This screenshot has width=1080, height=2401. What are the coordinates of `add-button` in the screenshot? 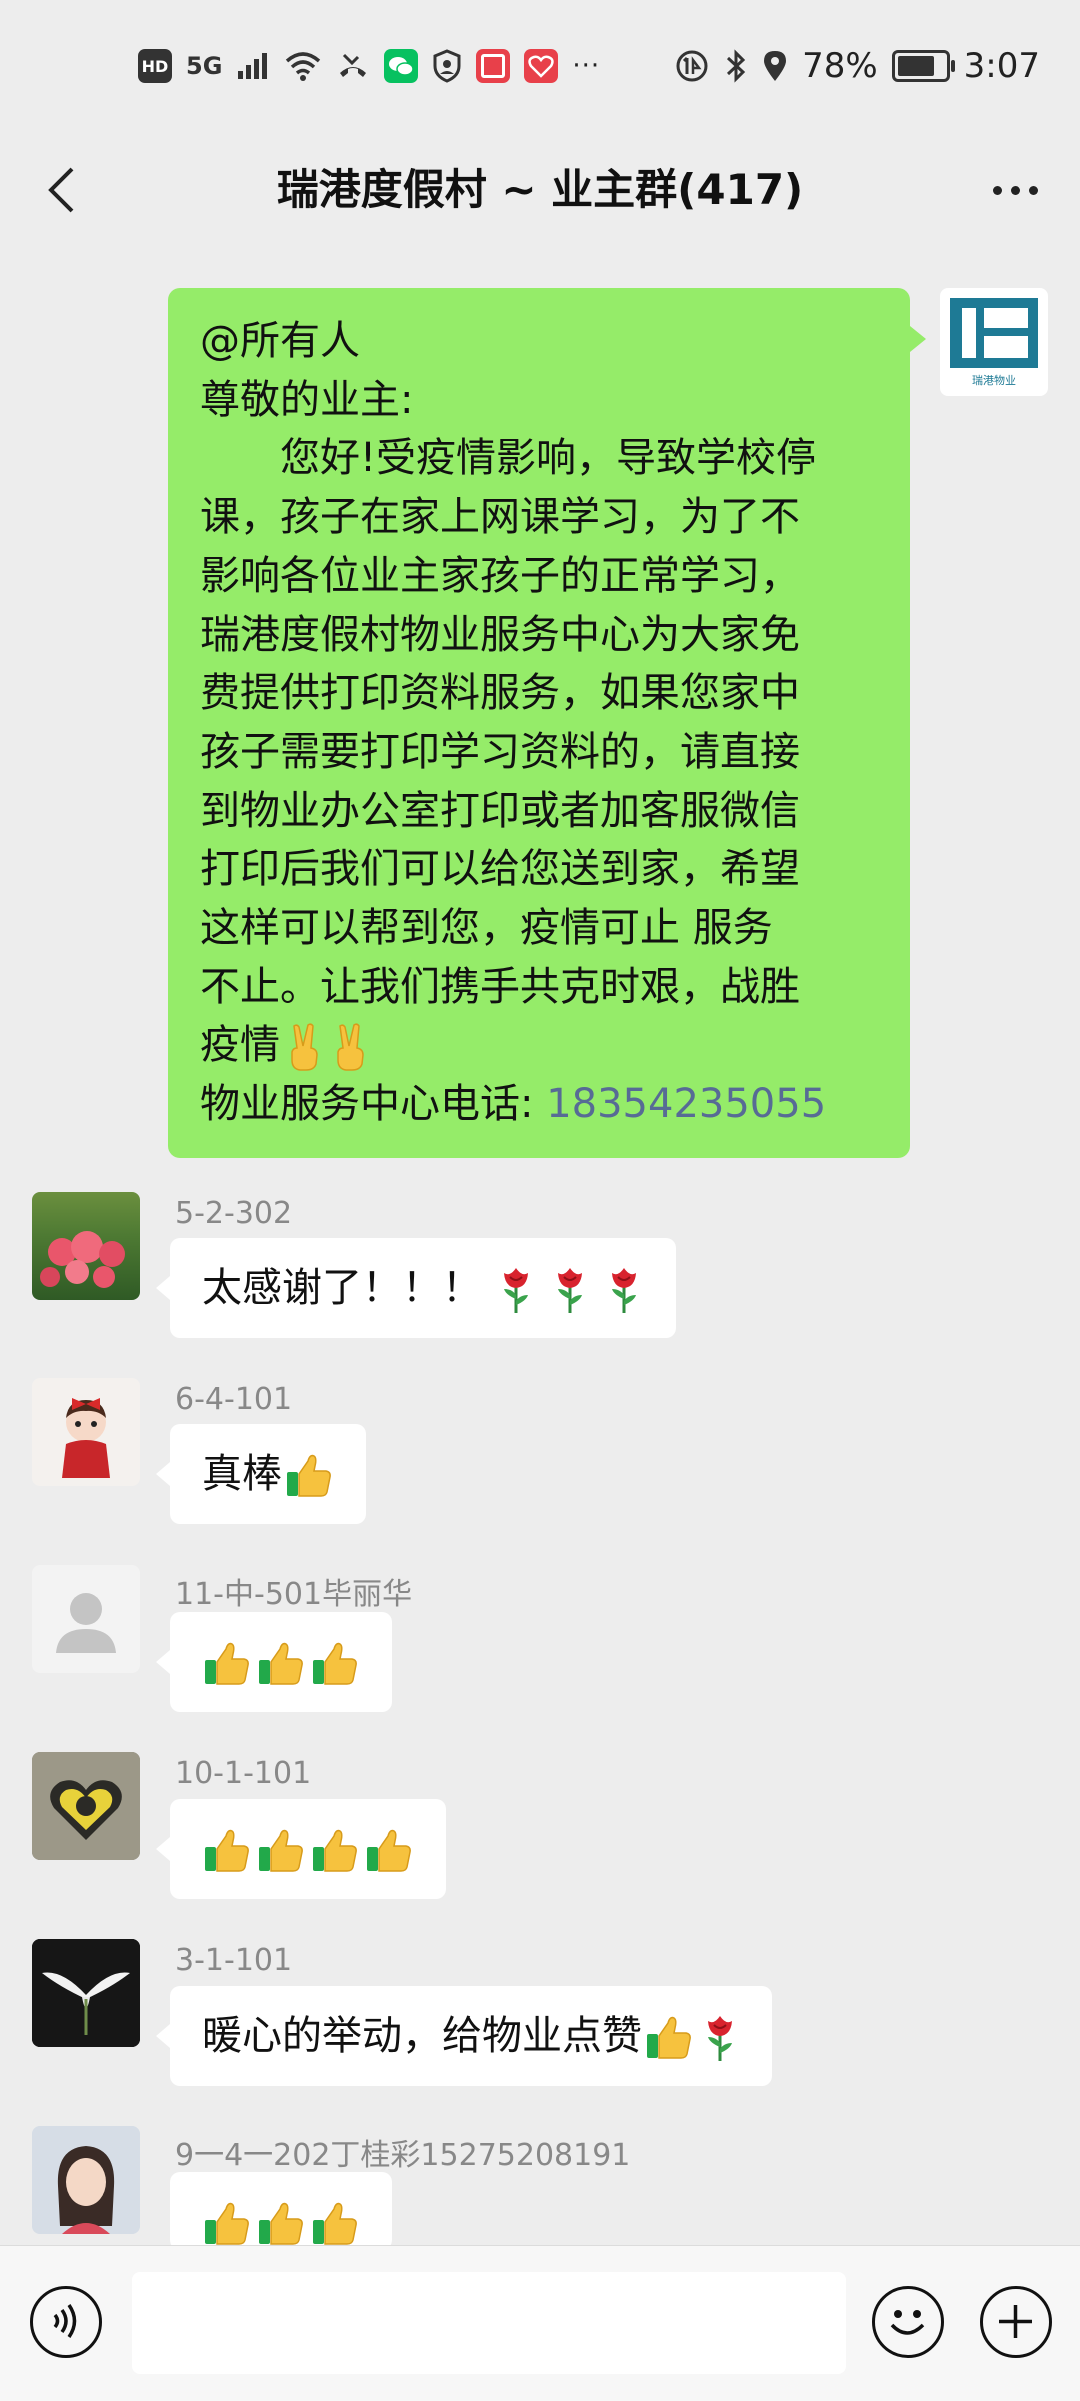 It's located at (1016, 2322).